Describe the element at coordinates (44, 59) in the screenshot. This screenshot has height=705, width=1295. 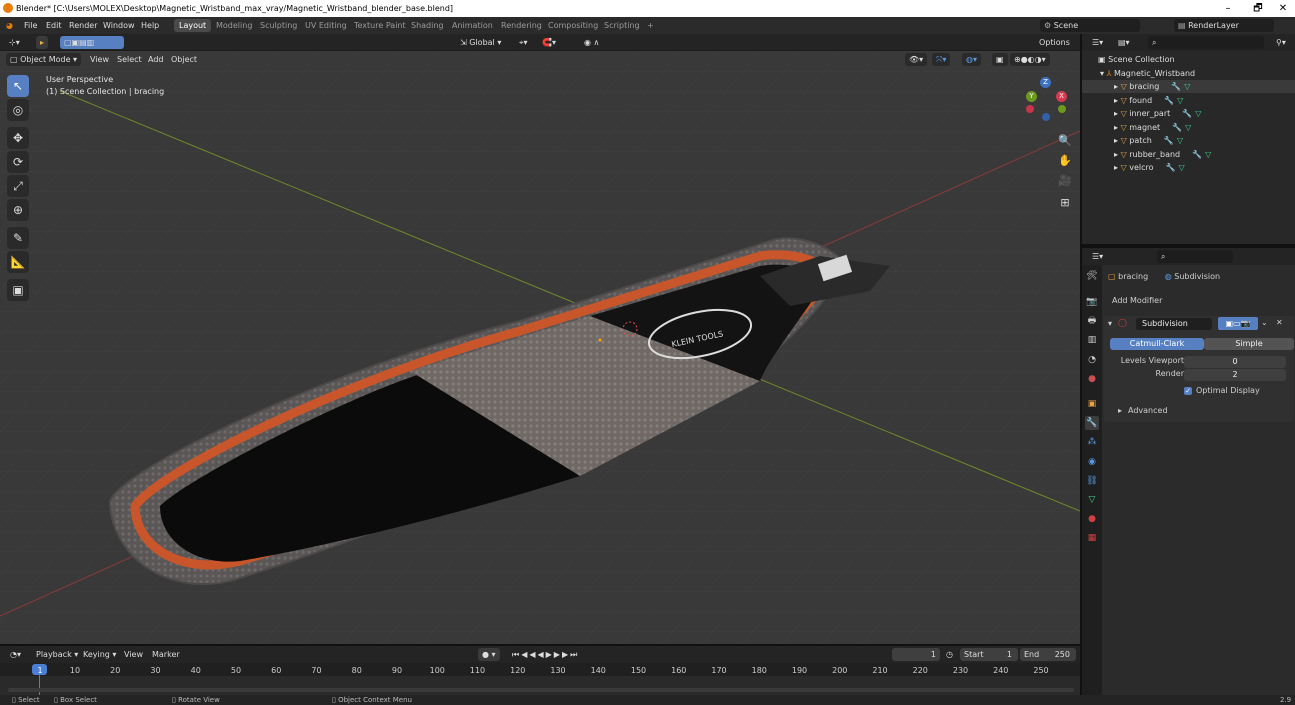
I see `object-mode-dropdown: ▢ Object Mode ▾` at that location.